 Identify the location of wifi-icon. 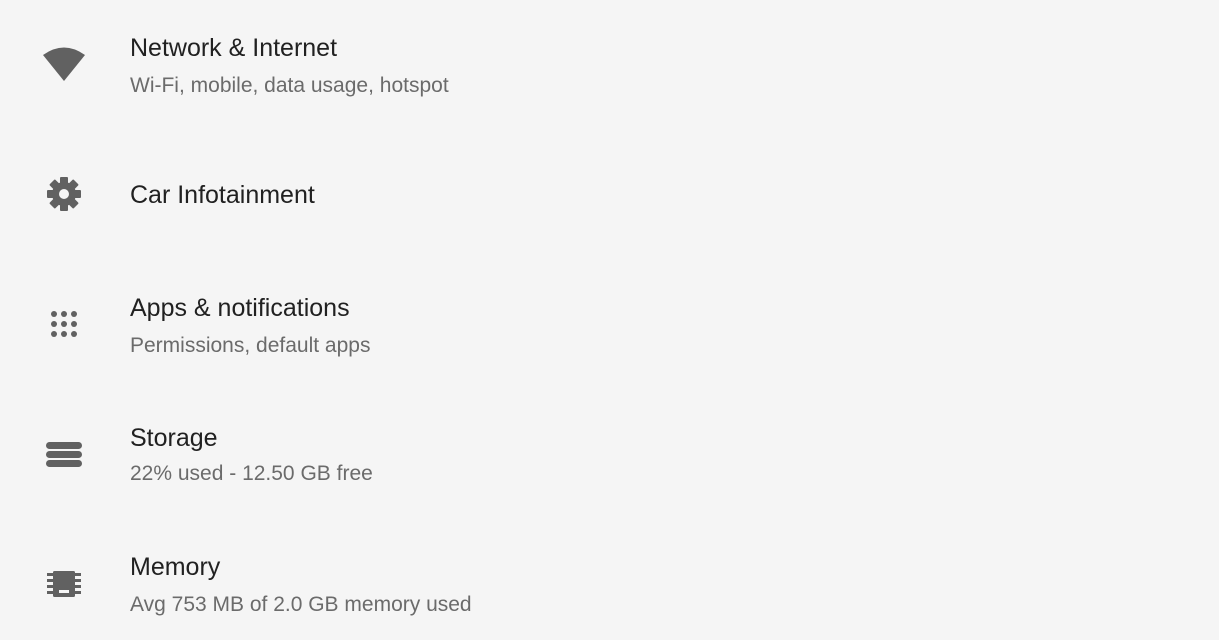
(64, 64).